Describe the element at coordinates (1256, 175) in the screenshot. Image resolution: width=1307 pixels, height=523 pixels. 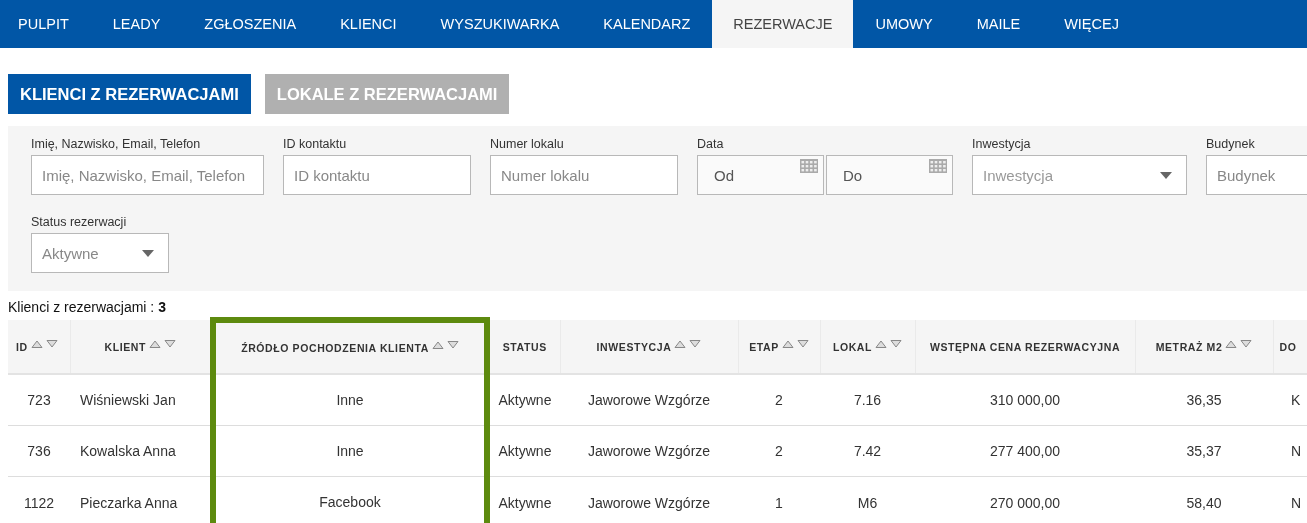
I see `text-field: Budynek` at that location.